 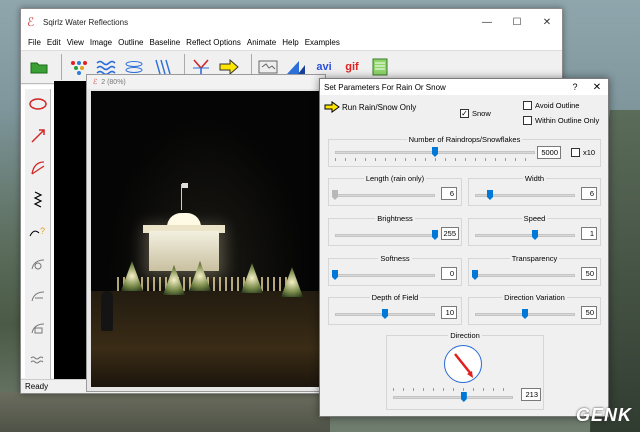 I want to click on watermark-text: GENK, so click(x=603, y=415).